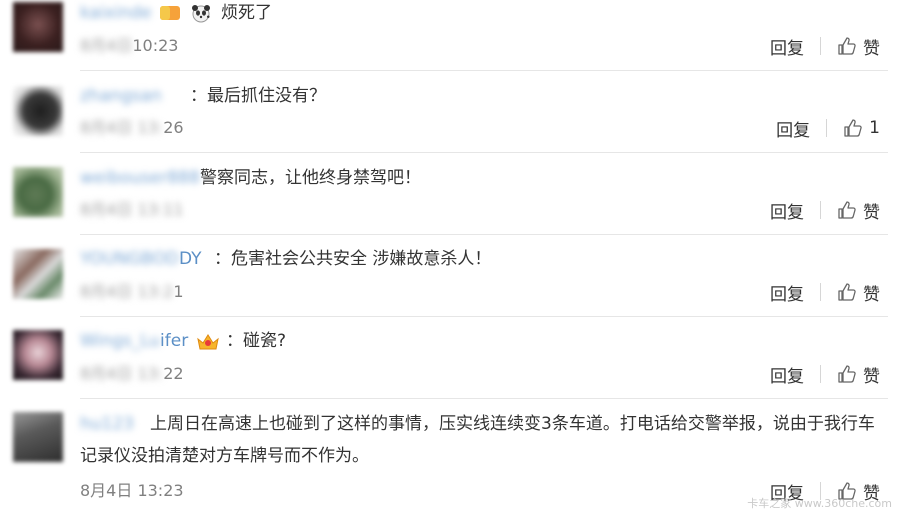  I want to click on comment-time: 8月4日 13:21, so click(132, 292).